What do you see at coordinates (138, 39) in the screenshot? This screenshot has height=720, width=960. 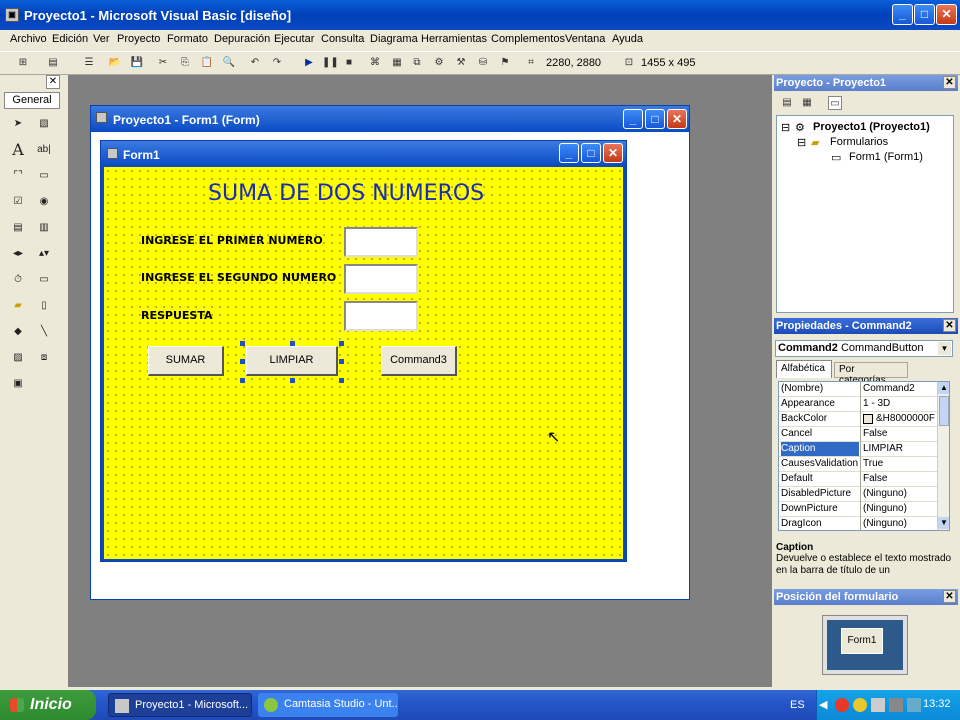 I see `menu-proyecto: Proyecto` at bounding box center [138, 39].